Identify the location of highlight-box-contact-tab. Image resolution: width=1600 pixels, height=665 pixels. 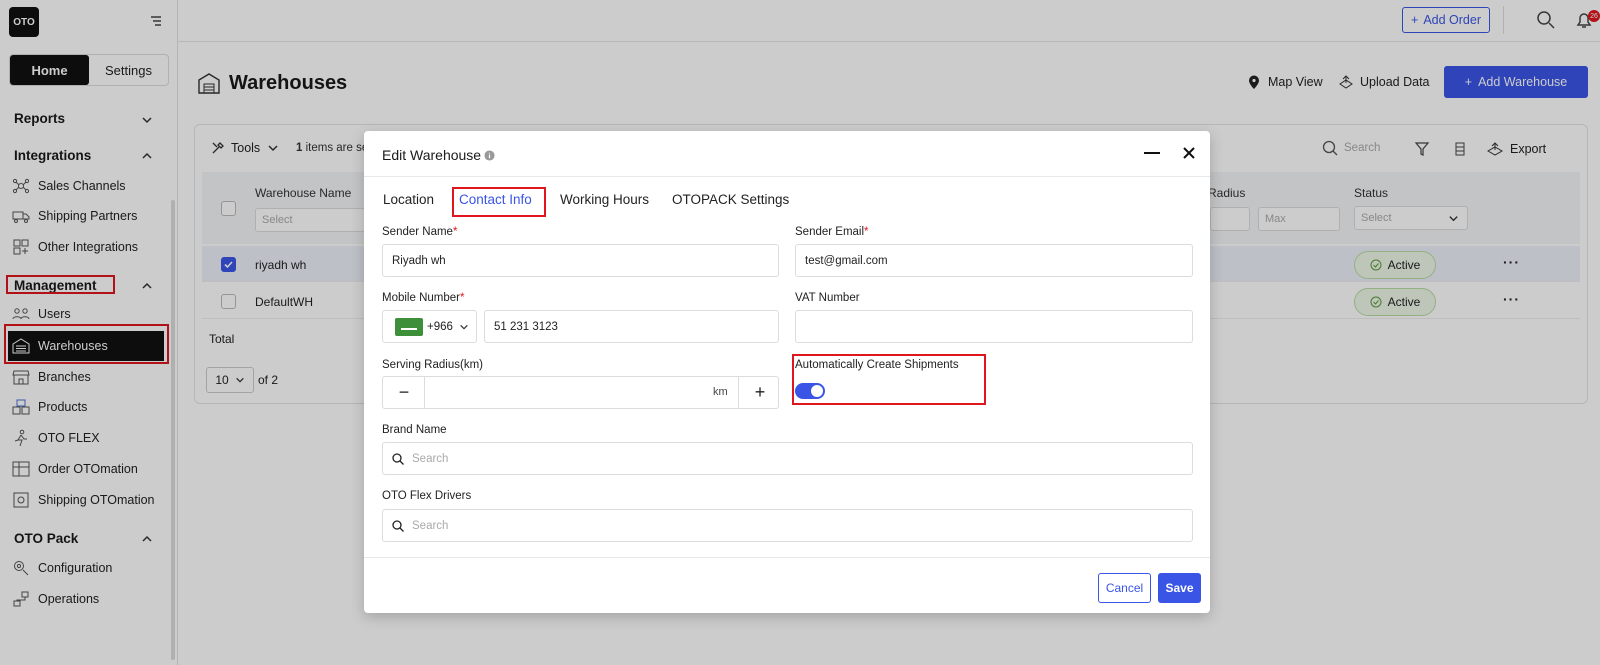
(499, 202).